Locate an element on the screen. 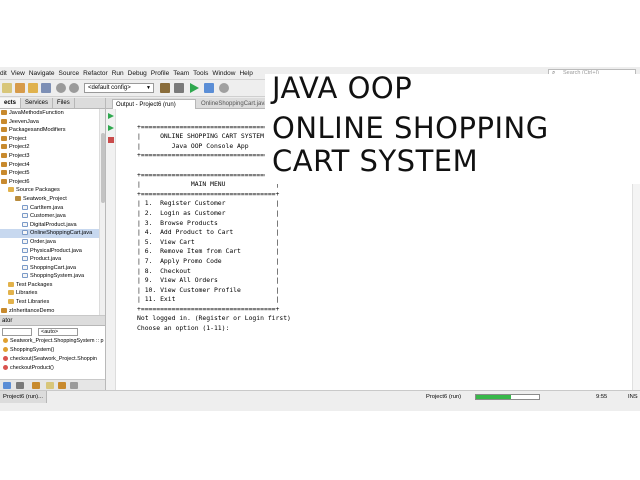  tree-item: PhysicalProduct.java is located at coordinates (52, 251).